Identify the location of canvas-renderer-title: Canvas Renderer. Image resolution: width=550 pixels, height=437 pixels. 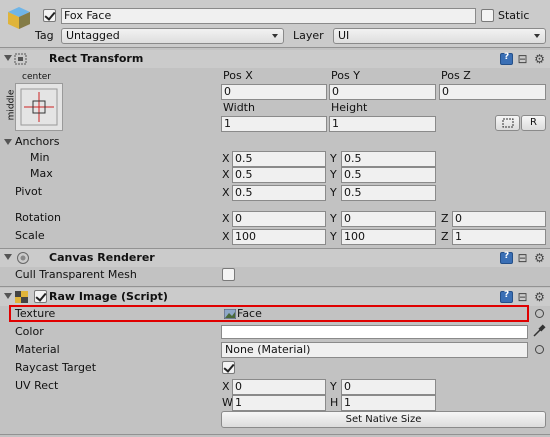
(102, 257).